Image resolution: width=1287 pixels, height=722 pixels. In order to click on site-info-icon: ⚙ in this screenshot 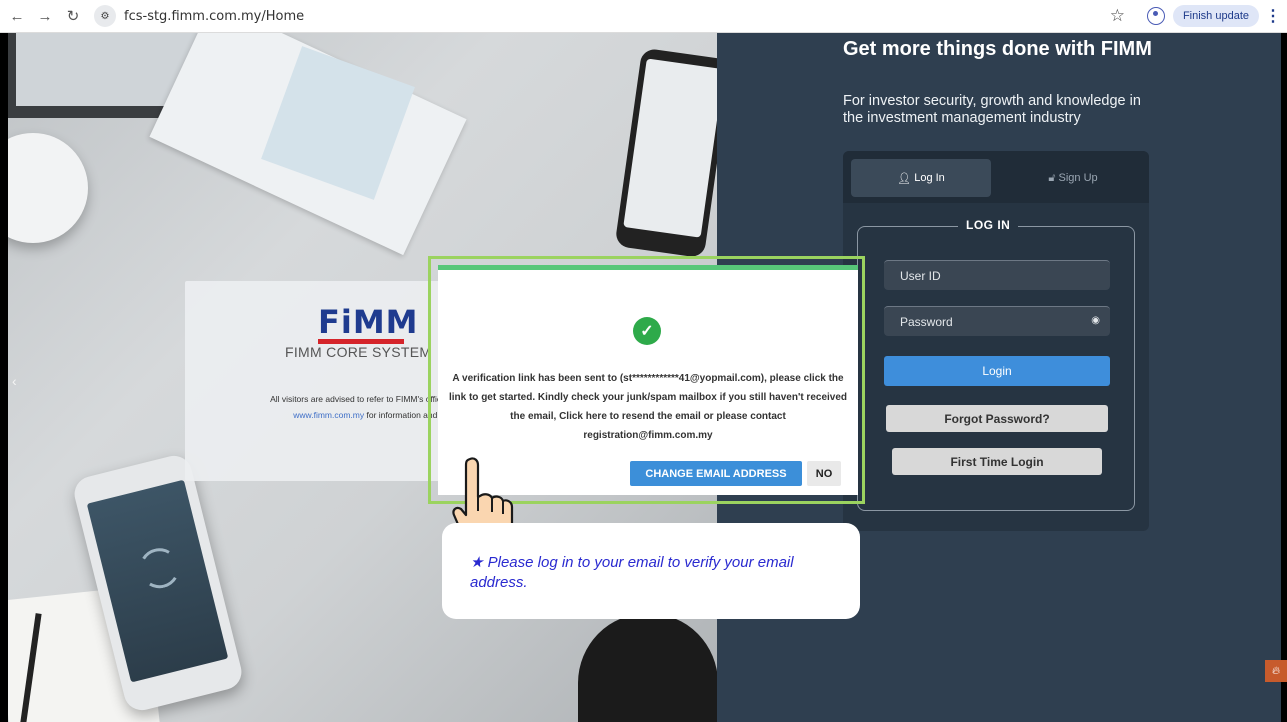, I will do `click(105, 16)`.